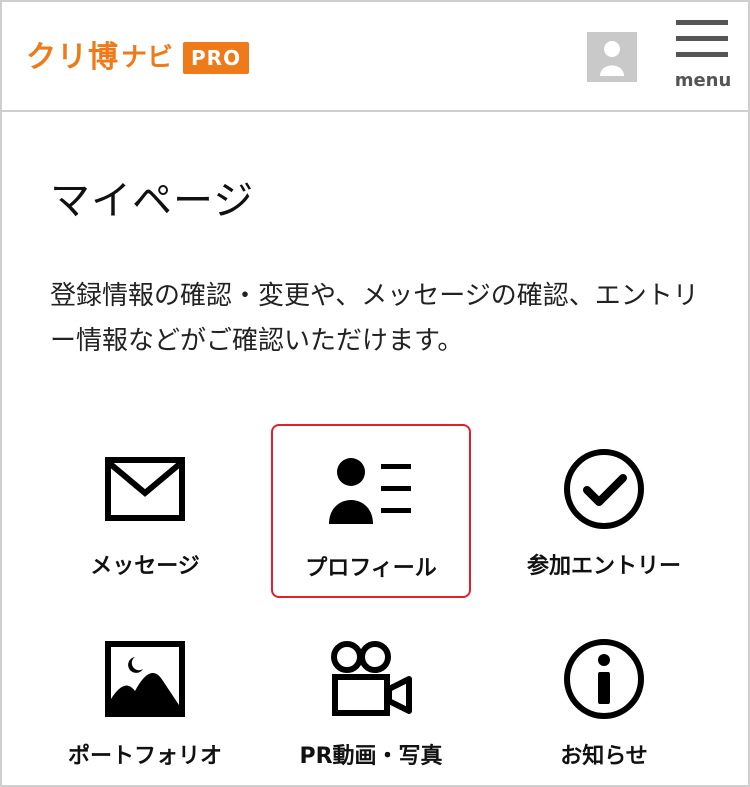 Image resolution: width=750 pixels, height=787 pixels. I want to click on tile-pr-video: PR動画・写真, so click(371, 700).